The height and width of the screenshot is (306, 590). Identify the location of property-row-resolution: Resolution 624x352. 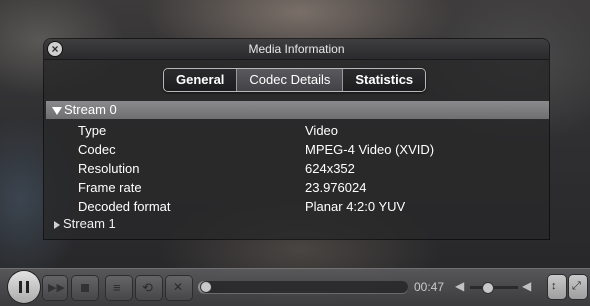
(296, 168).